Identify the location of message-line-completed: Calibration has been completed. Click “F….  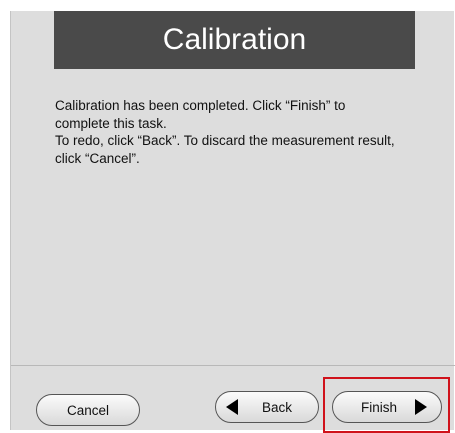
(200, 114).